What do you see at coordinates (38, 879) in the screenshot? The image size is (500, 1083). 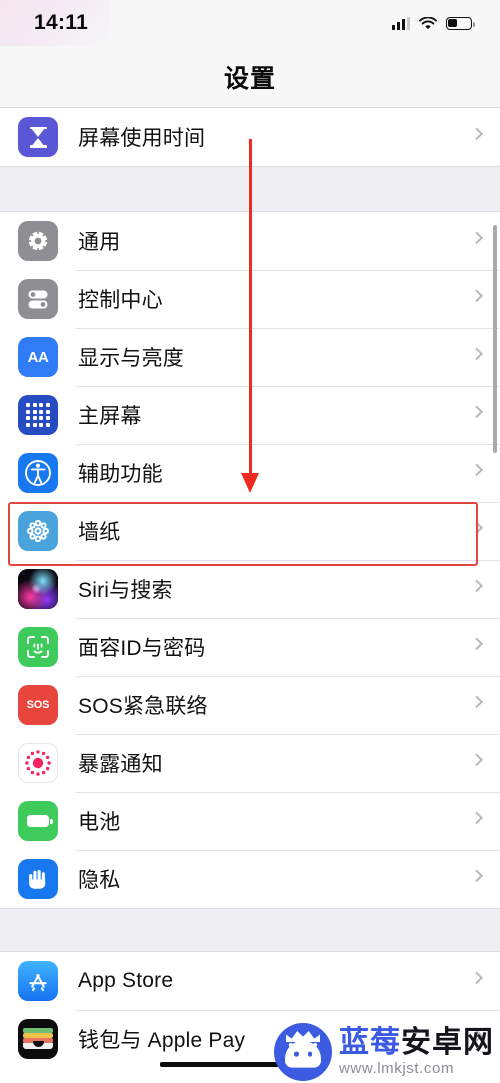 I see `hand-icon` at bounding box center [38, 879].